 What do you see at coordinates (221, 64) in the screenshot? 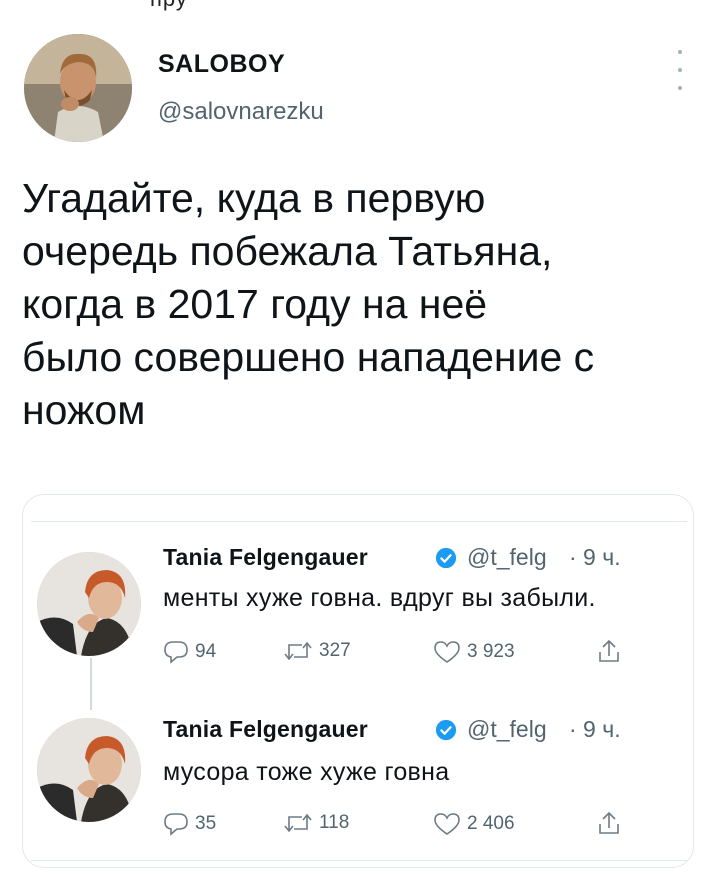
I see `author-name: SALOBOY` at bounding box center [221, 64].